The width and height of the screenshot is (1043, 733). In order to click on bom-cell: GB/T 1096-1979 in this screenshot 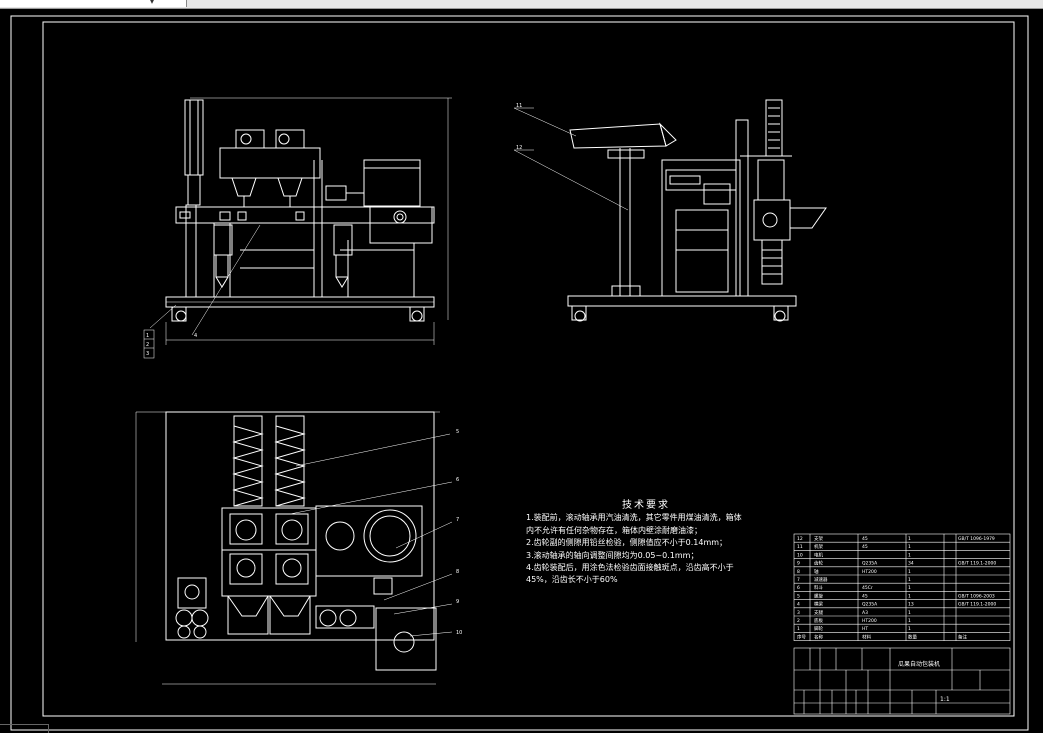, I will do `click(976, 539)`.